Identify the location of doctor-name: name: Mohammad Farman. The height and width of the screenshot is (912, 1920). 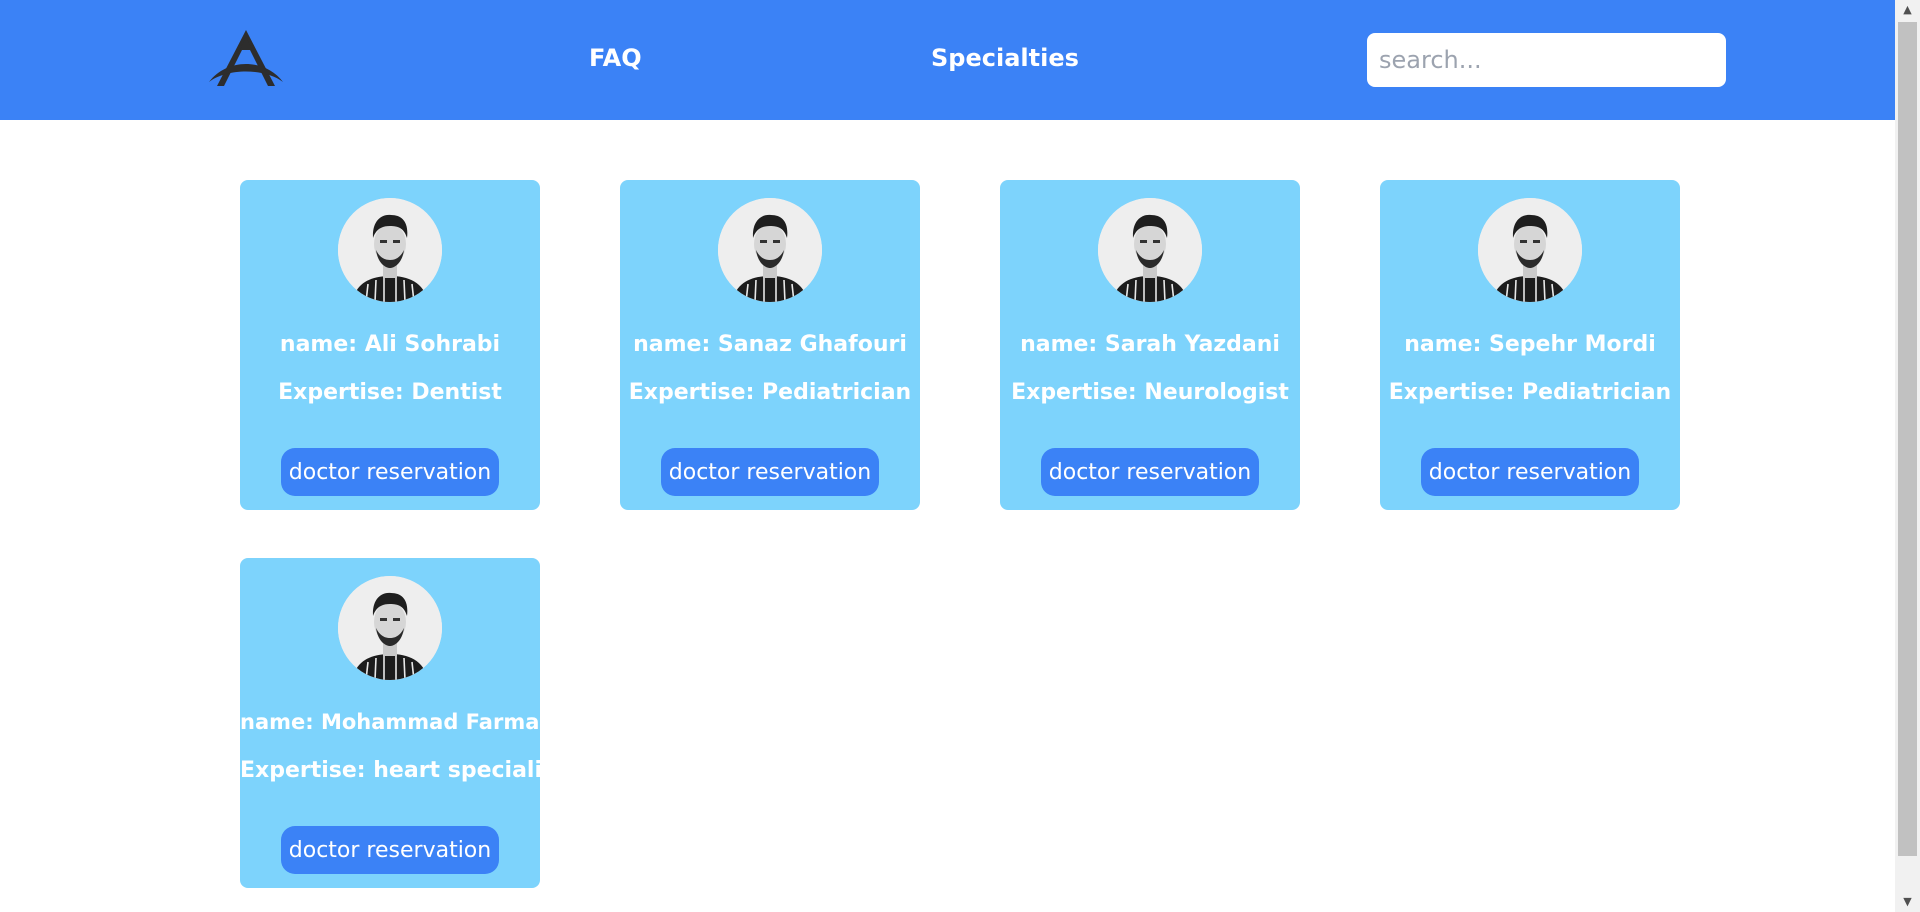
(397, 722).